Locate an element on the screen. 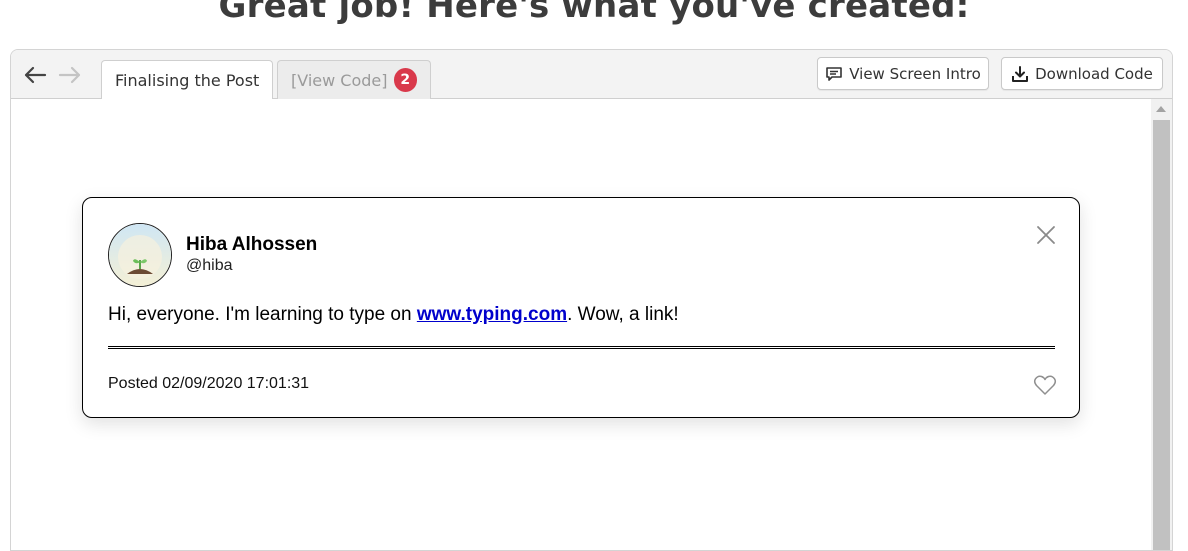 This screenshot has width=1188, height=551. forward-button is located at coordinates (70, 75).